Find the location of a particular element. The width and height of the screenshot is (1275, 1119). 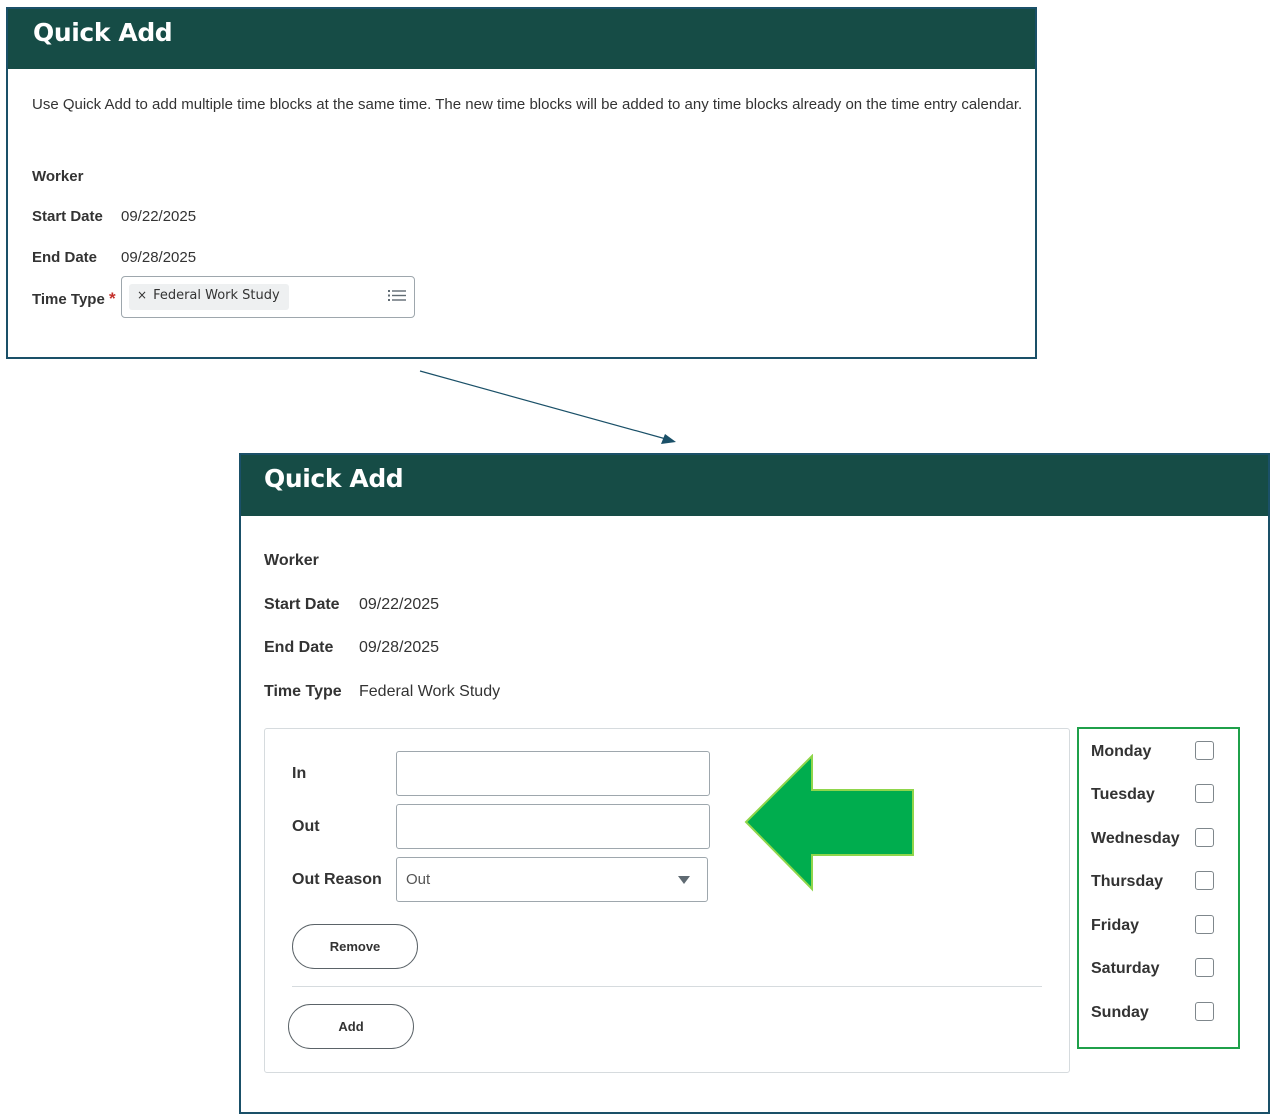

day-label-saturday: Saturday is located at coordinates (1125, 968).